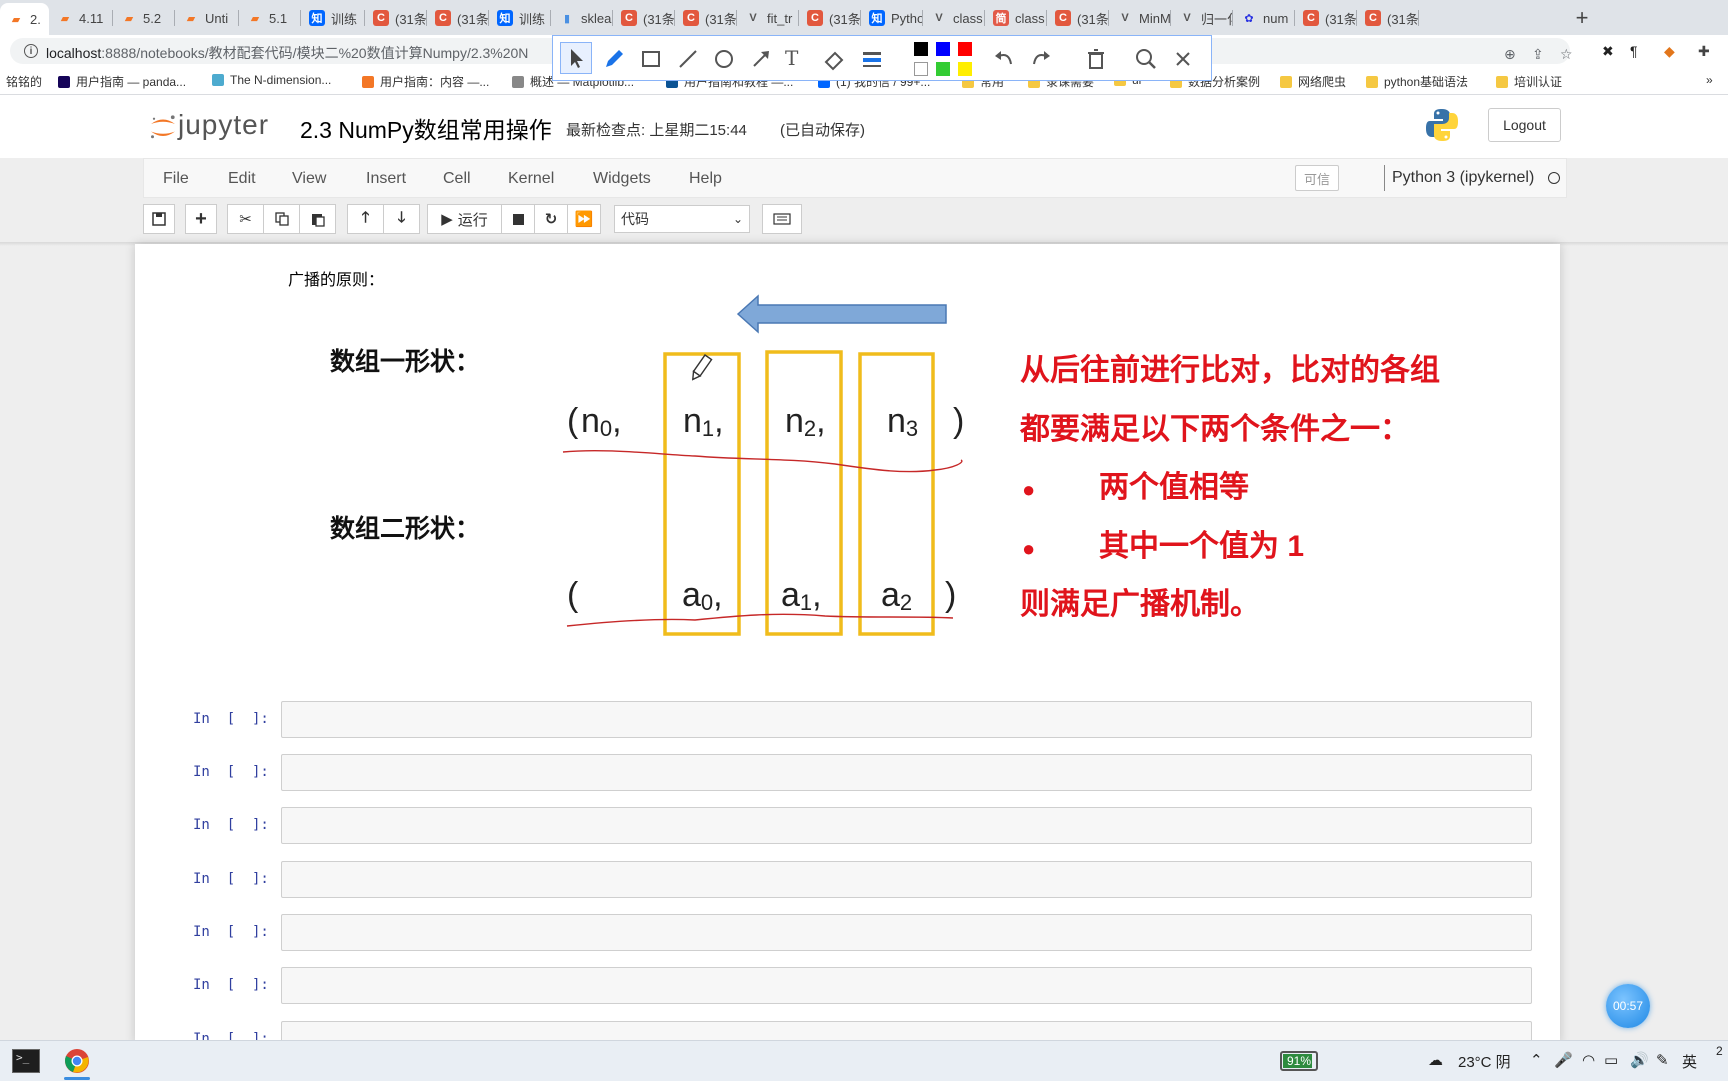 This screenshot has height=1081, width=1728. Describe the element at coordinates (163, 127) in the screenshot. I see `jupyter-logo-icon` at that location.